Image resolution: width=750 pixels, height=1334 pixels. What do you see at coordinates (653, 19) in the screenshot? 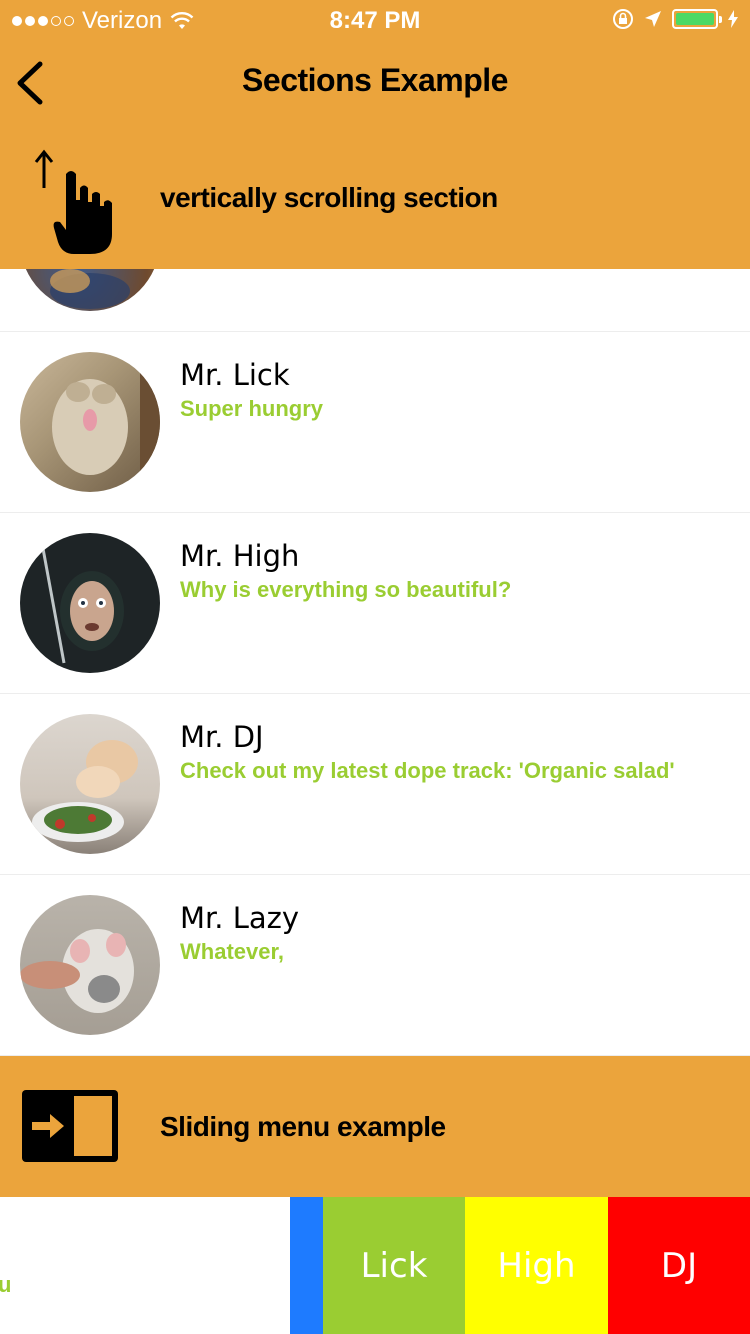
I see `location-arrow-icon` at bounding box center [653, 19].